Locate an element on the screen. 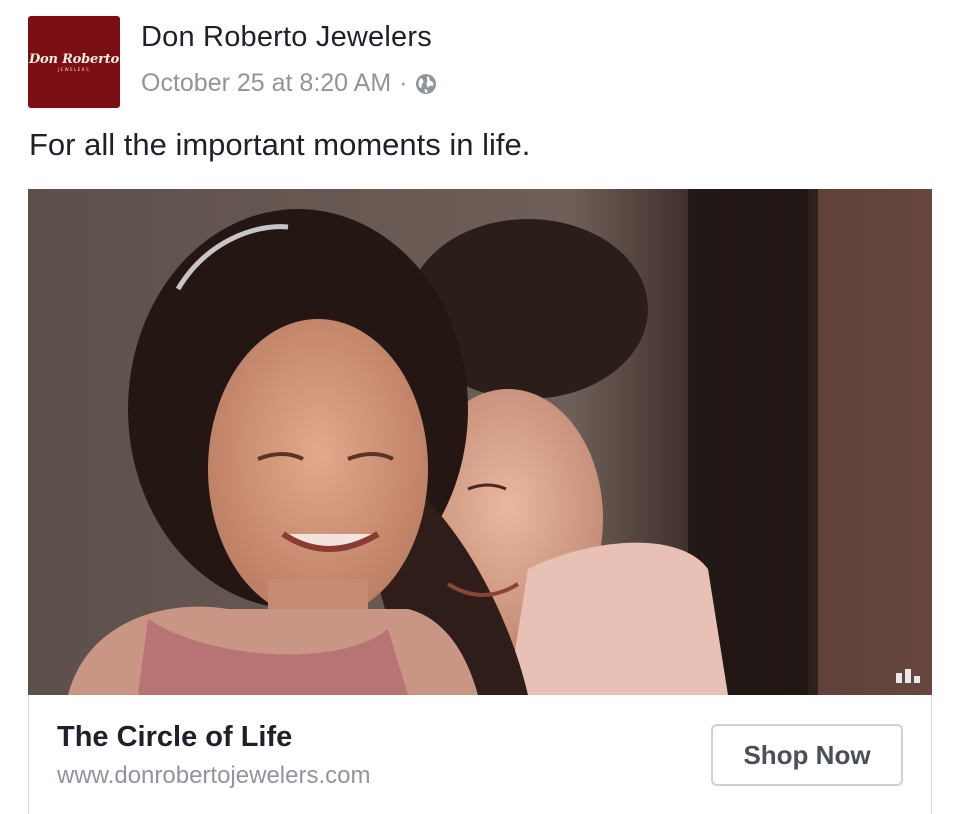  post-message: For all the important moments in life. is located at coordinates (280, 144).